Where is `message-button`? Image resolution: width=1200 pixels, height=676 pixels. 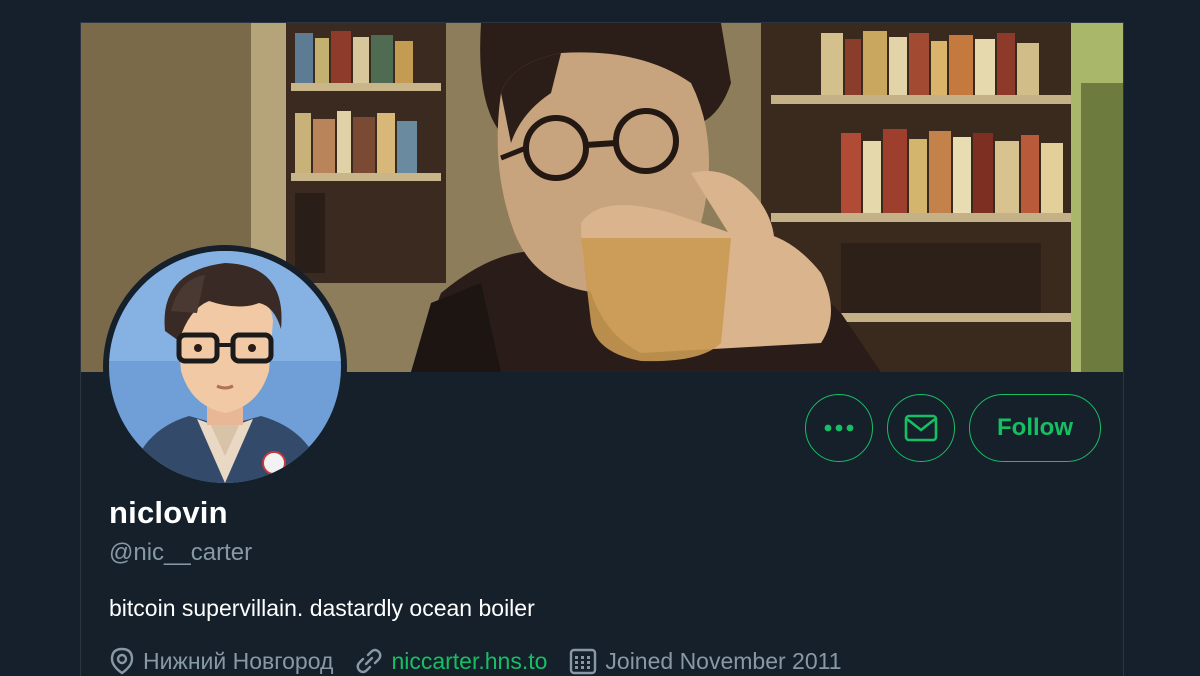
message-button is located at coordinates (921, 428).